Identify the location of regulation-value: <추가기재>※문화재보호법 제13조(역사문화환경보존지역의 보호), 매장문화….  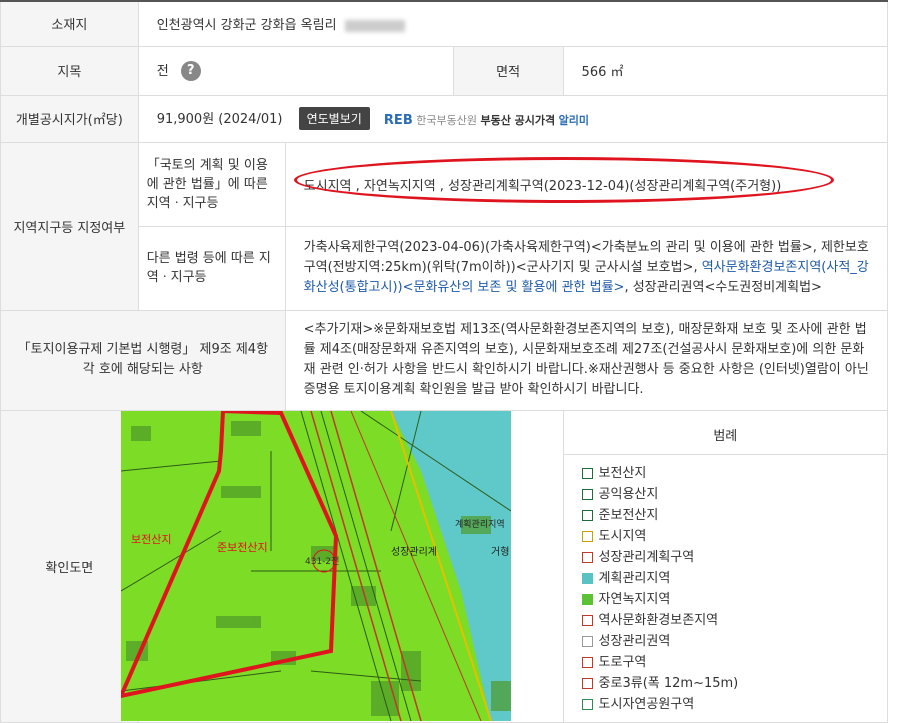
(586, 360).